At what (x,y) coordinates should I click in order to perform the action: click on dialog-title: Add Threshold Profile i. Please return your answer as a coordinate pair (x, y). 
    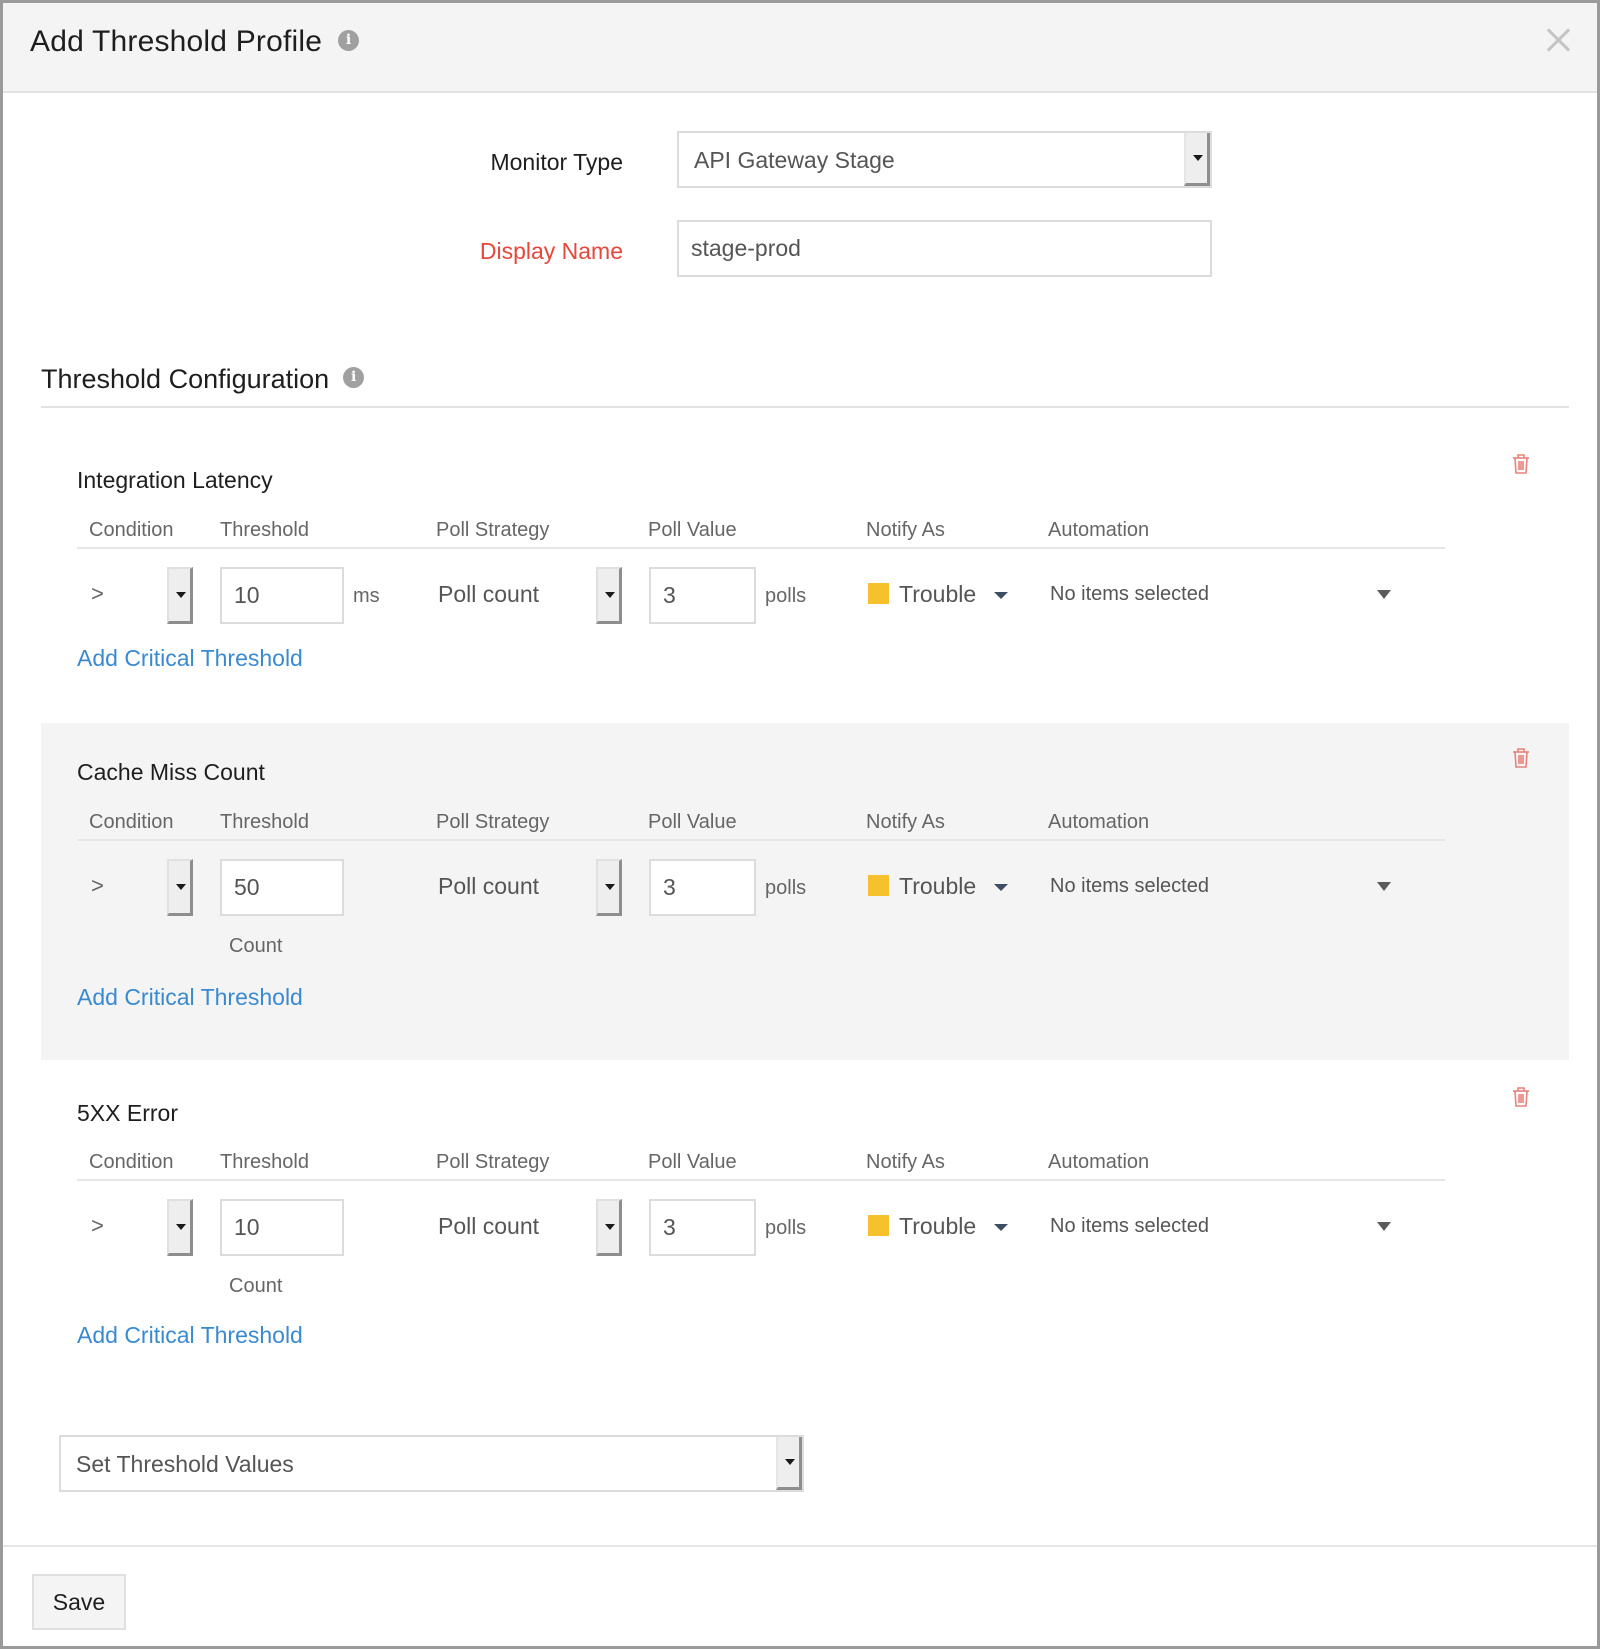
    Looking at the image, I should click on (195, 42).